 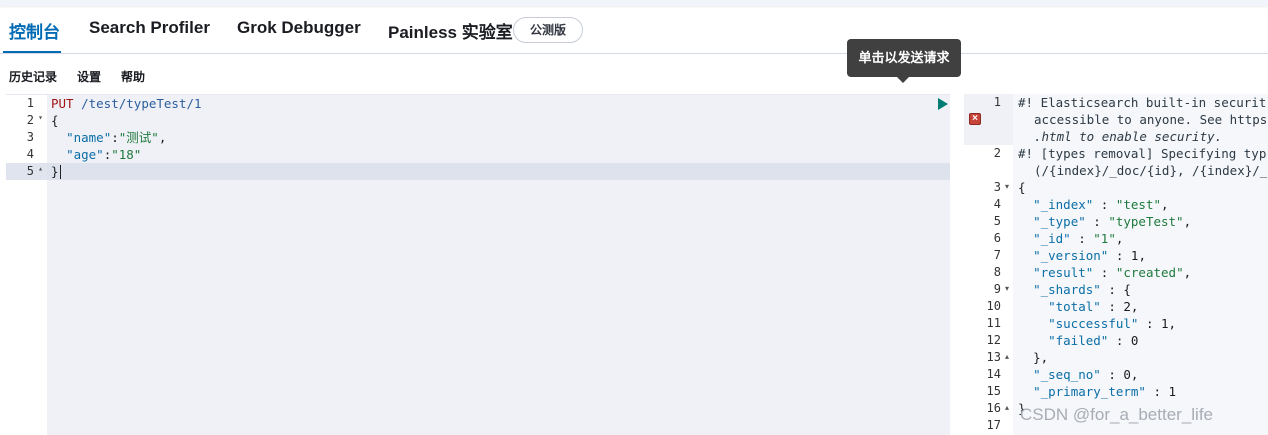 I want to click on request-line: "name":"测试",, so click(x=116, y=137).